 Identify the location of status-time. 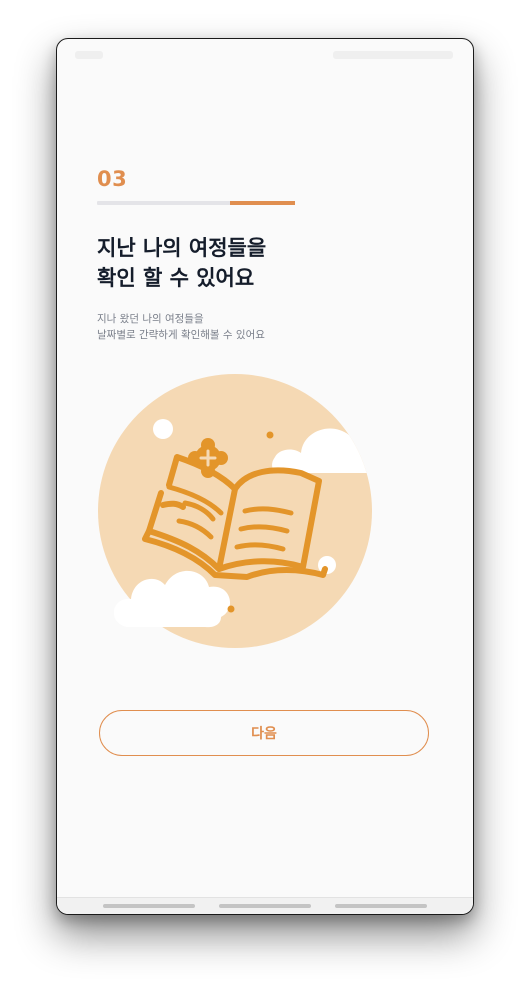
(89, 55).